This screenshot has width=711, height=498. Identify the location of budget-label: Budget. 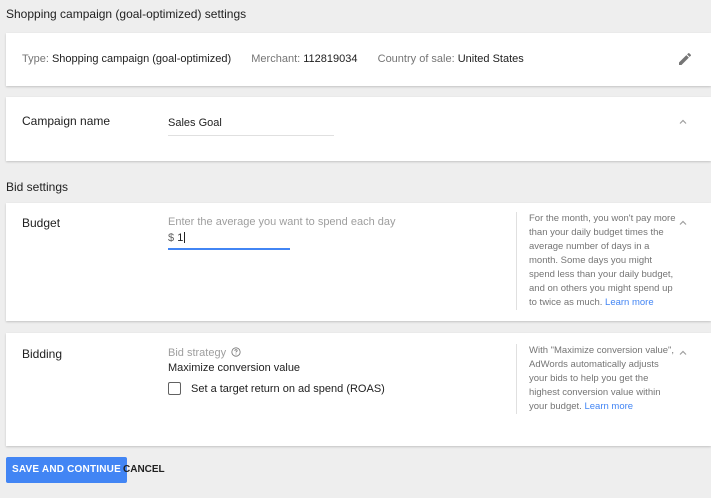
(41, 223).